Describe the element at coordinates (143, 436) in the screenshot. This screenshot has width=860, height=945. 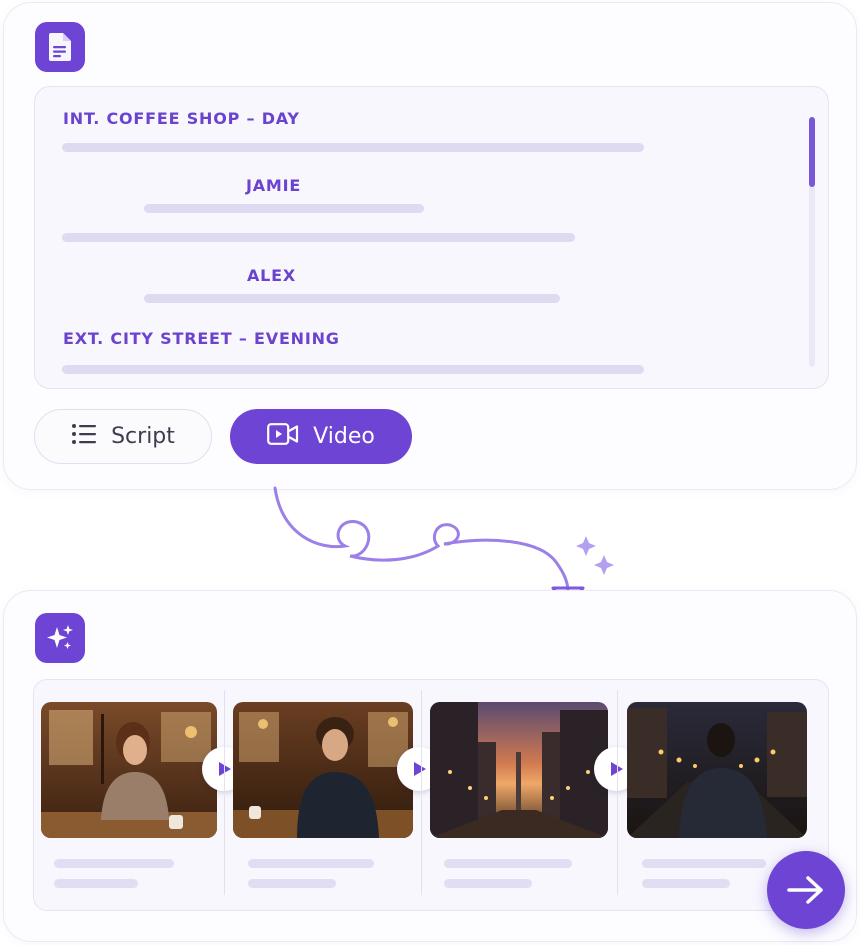
I see `script-mode-label: Script` at that location.